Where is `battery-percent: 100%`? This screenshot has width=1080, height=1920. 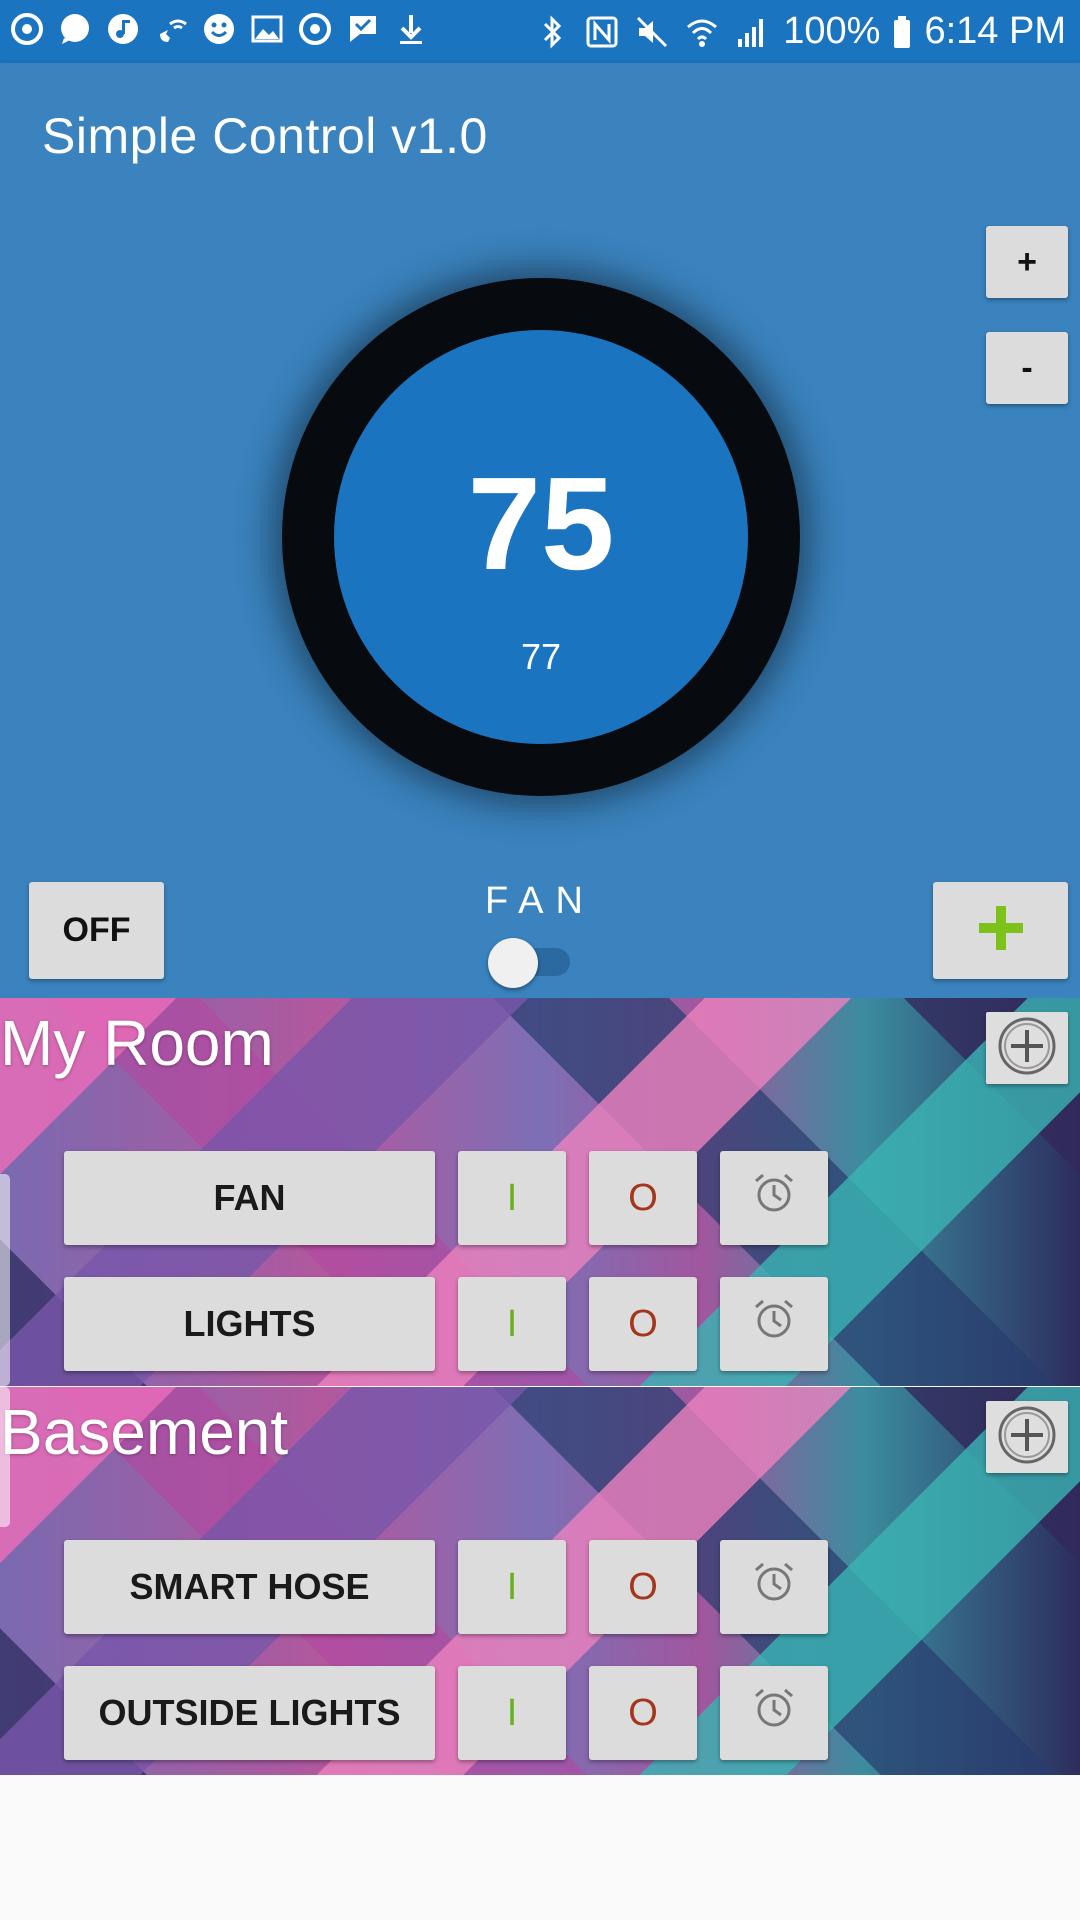 battery-percent: 100% is located at coordinates (832, 31).